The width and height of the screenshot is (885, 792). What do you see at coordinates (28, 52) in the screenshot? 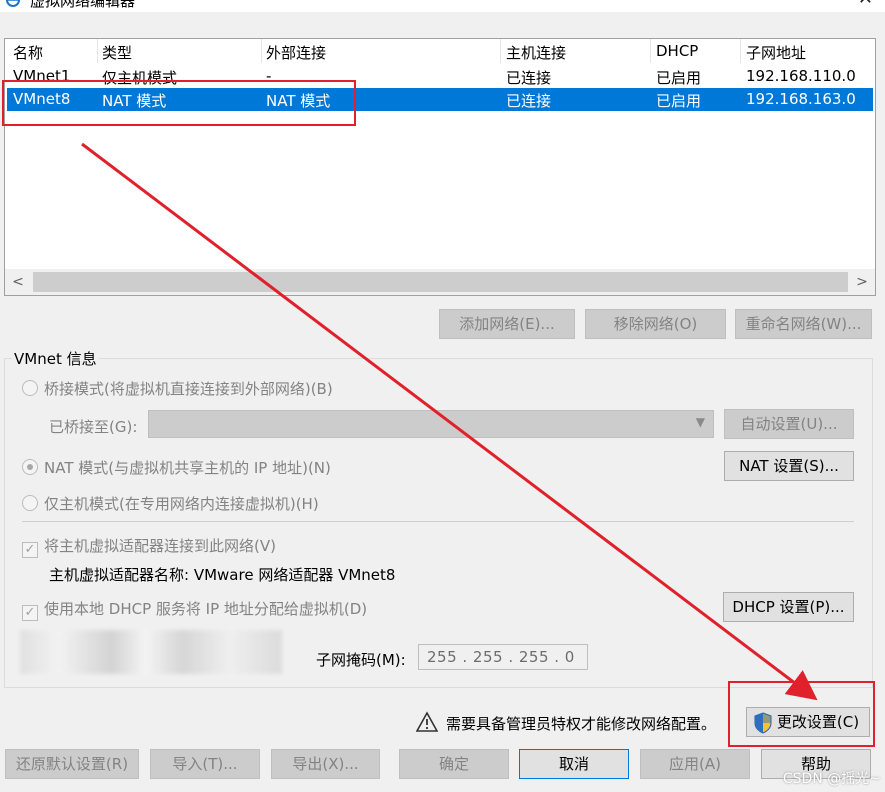
I see `column-header-name: 名称` at bounding box center [28, 52].